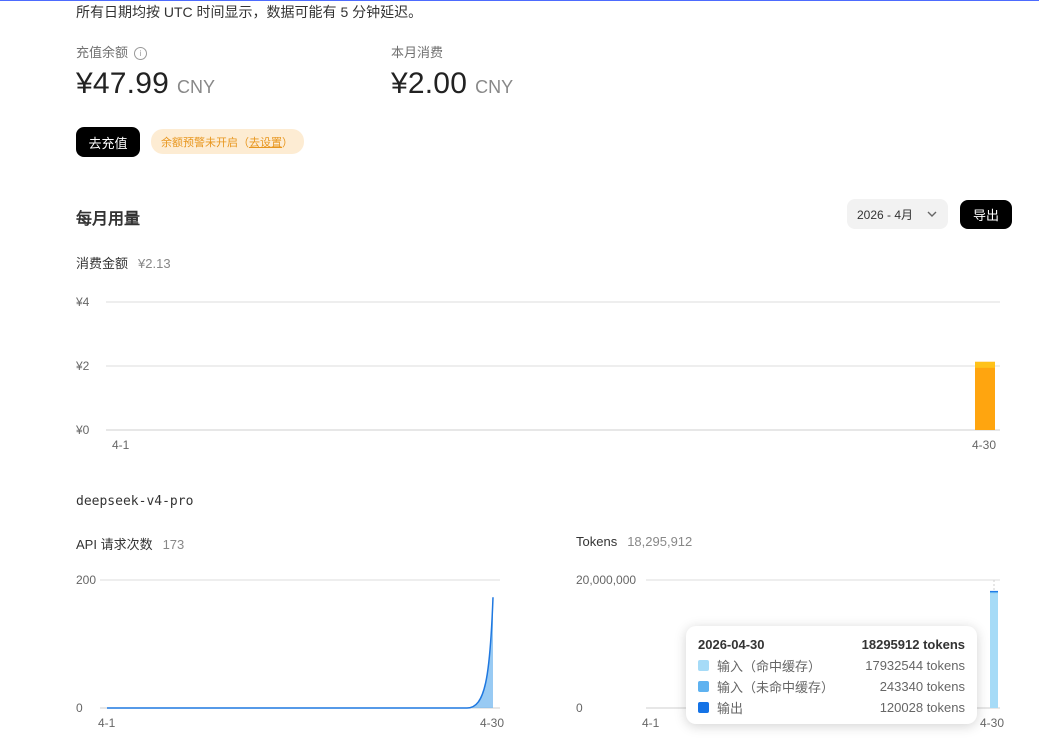  Describe the element at coordinates (597, 541) in the screenshot. I see `tokens-label: Tokens` at that location.